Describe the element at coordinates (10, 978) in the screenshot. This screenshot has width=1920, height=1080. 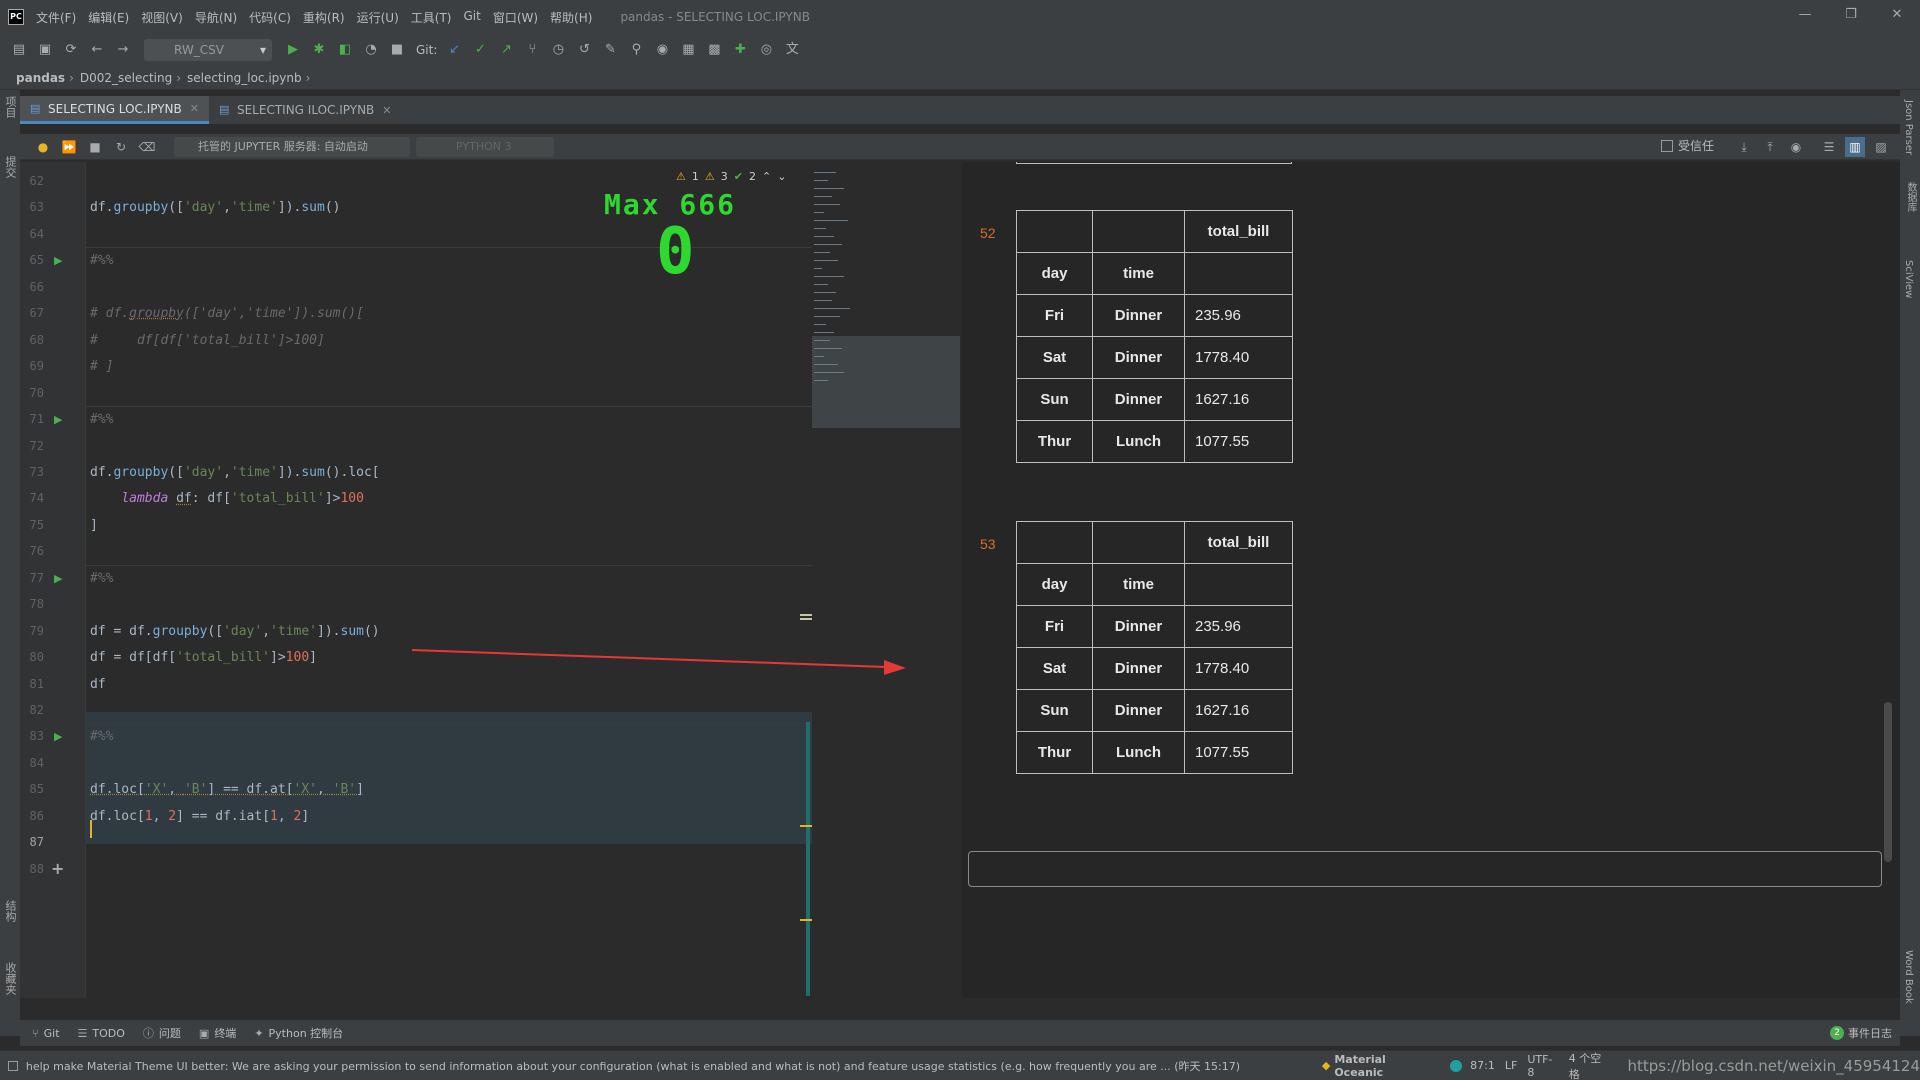
I see `favorites-tool-button: 收藏夹` at that location.